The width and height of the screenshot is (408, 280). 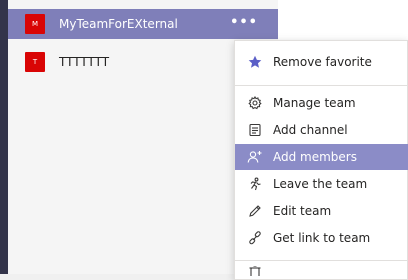 I want to click on add-channel-icon, so click(x=255, y=130).